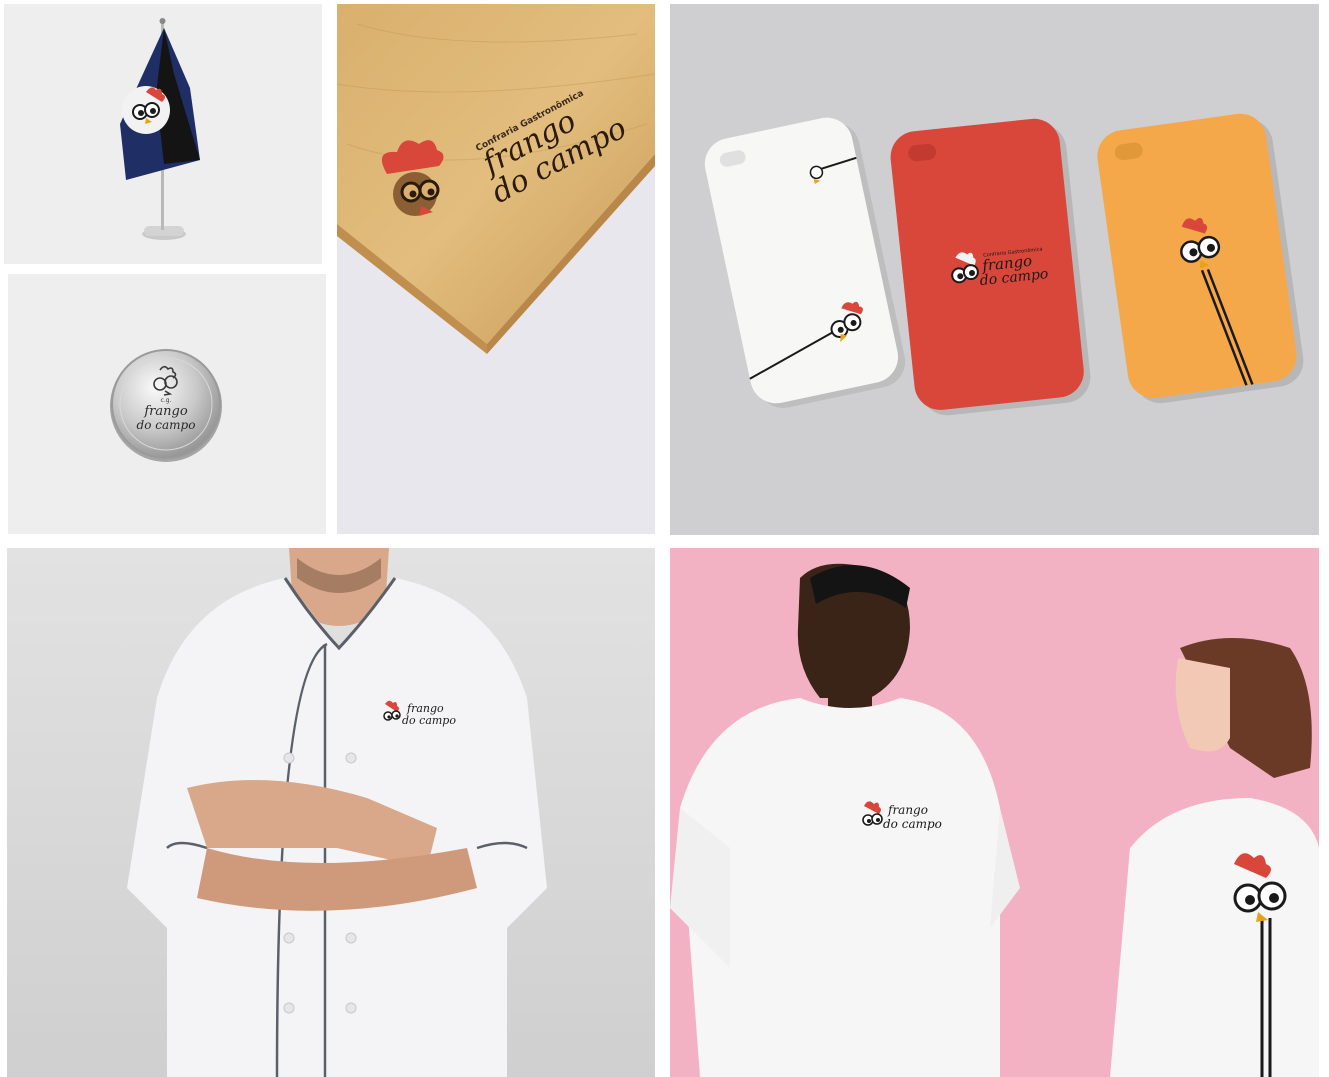  I want to click on white-phone-case, so click(805, 262).